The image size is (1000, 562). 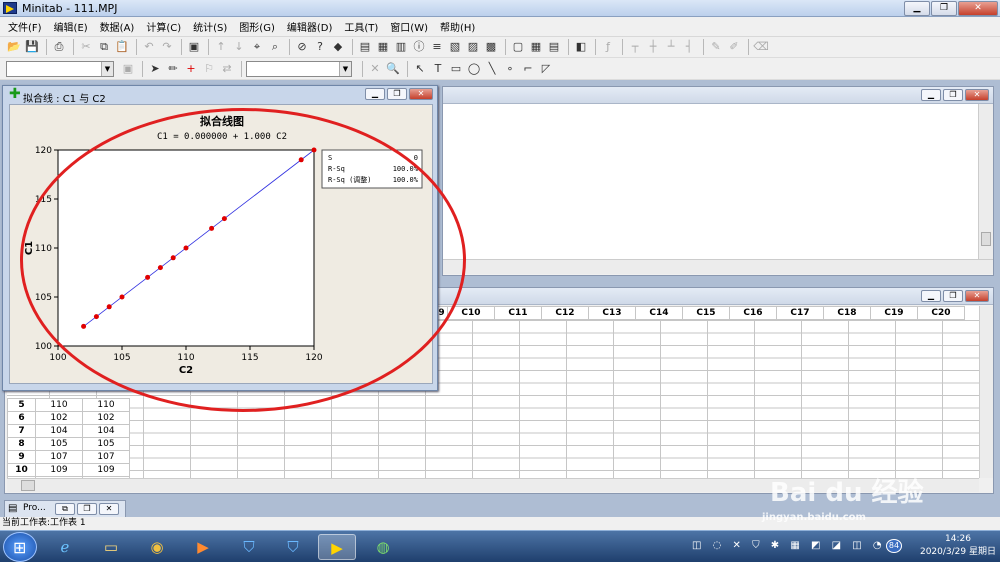 I want to click on minimize-button: ▁, so click(x=917, y=8).